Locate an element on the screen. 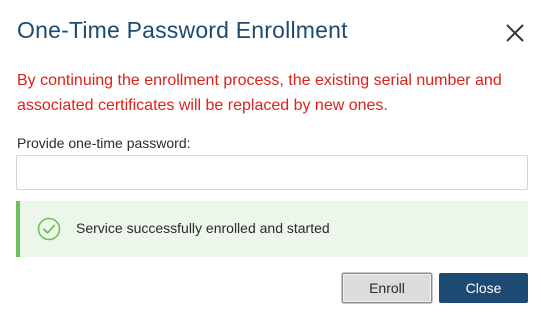  otp-input is located at coordinates (272, 172).